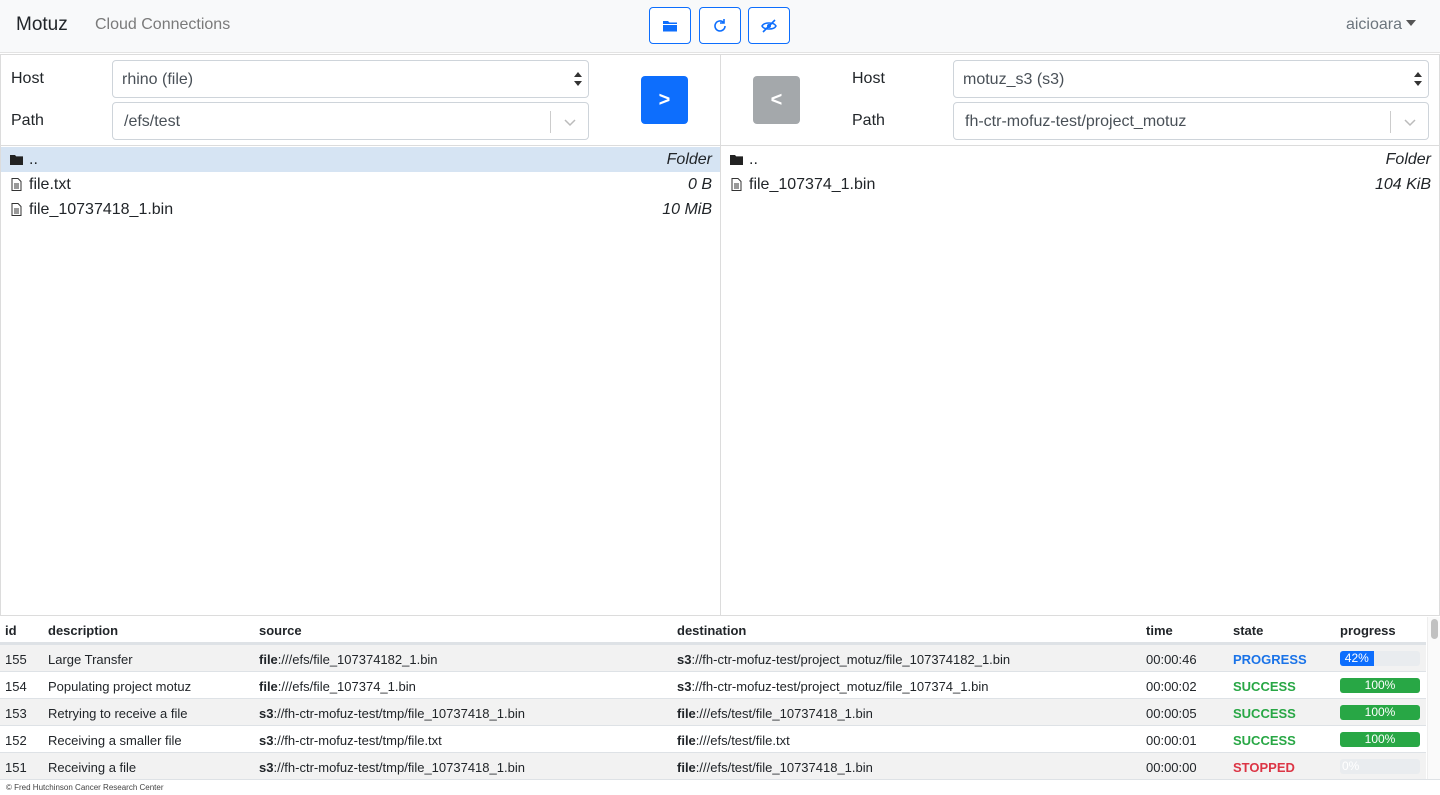 The width and height of the screenshot is (1440, 795). I want to click on job-state: STOPPED, so click(1264, 767).